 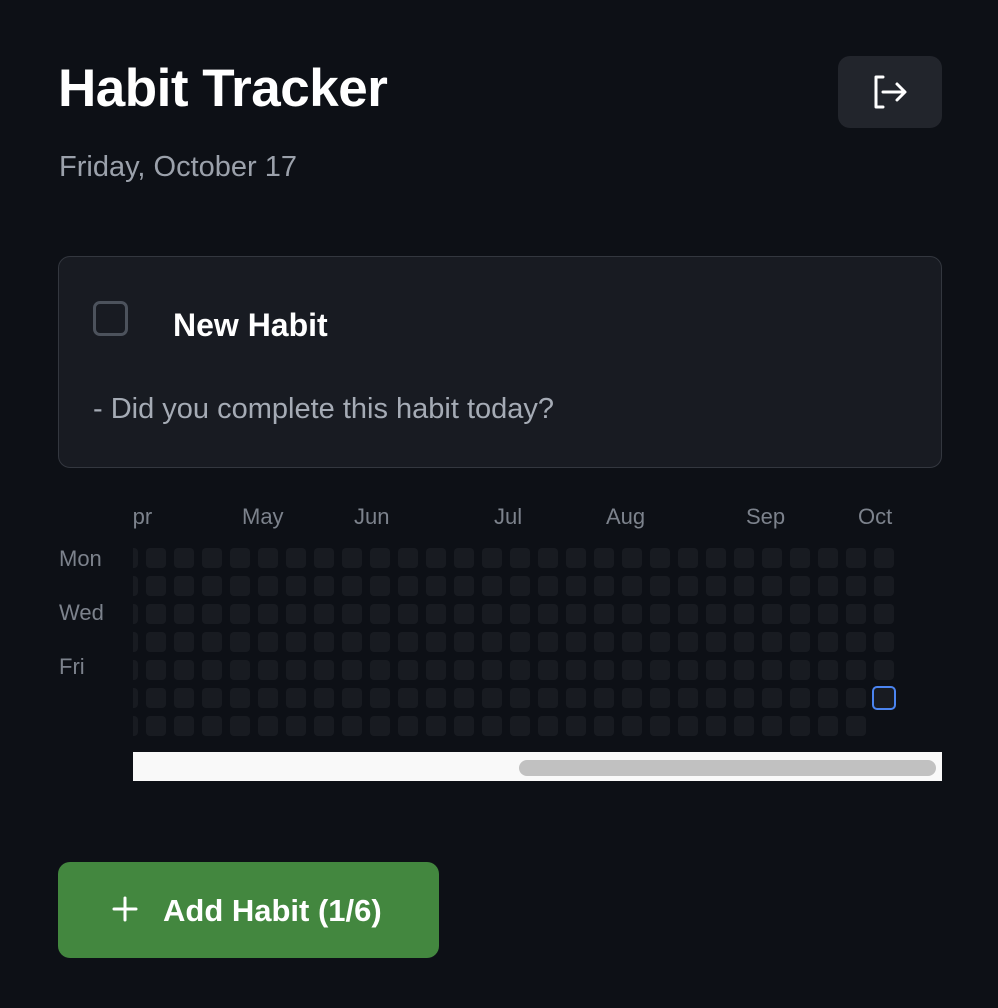 I want to click on heatmap-scrollbar, so click(x=537, y=766).